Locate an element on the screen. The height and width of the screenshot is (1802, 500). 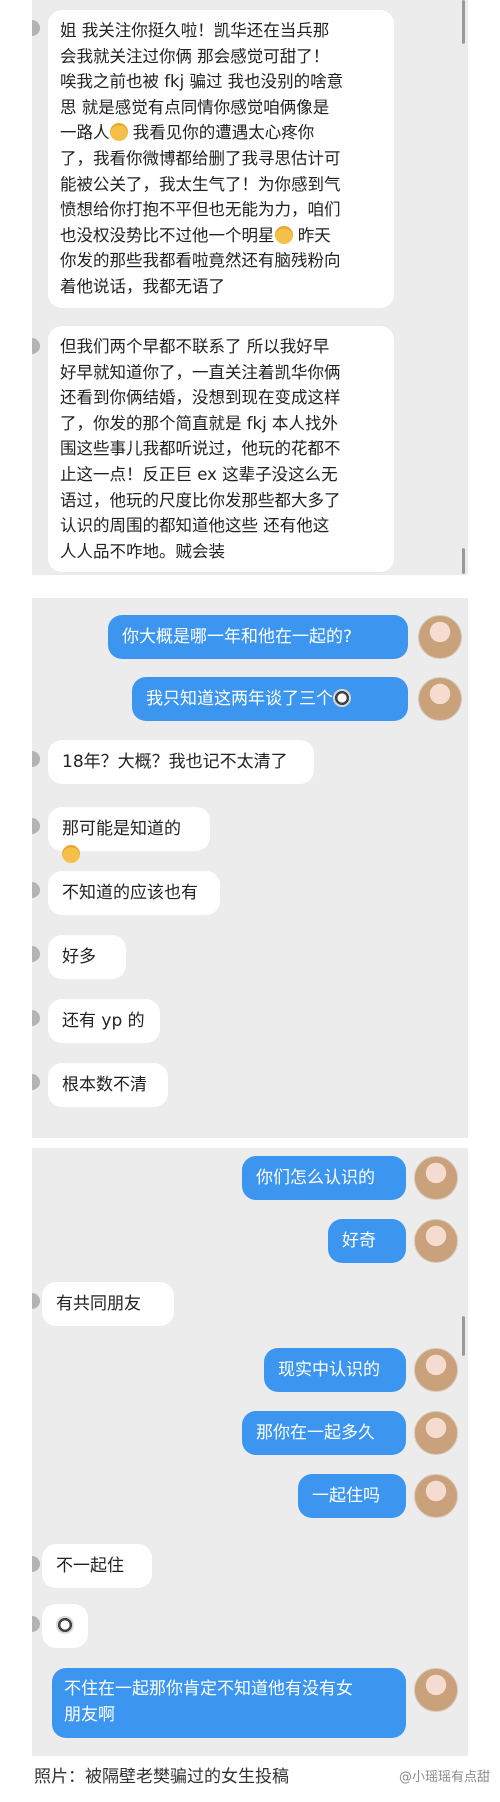
message-line: 也没权没势比不过他一个明星 昨天 is located at coordinates (195, 235).